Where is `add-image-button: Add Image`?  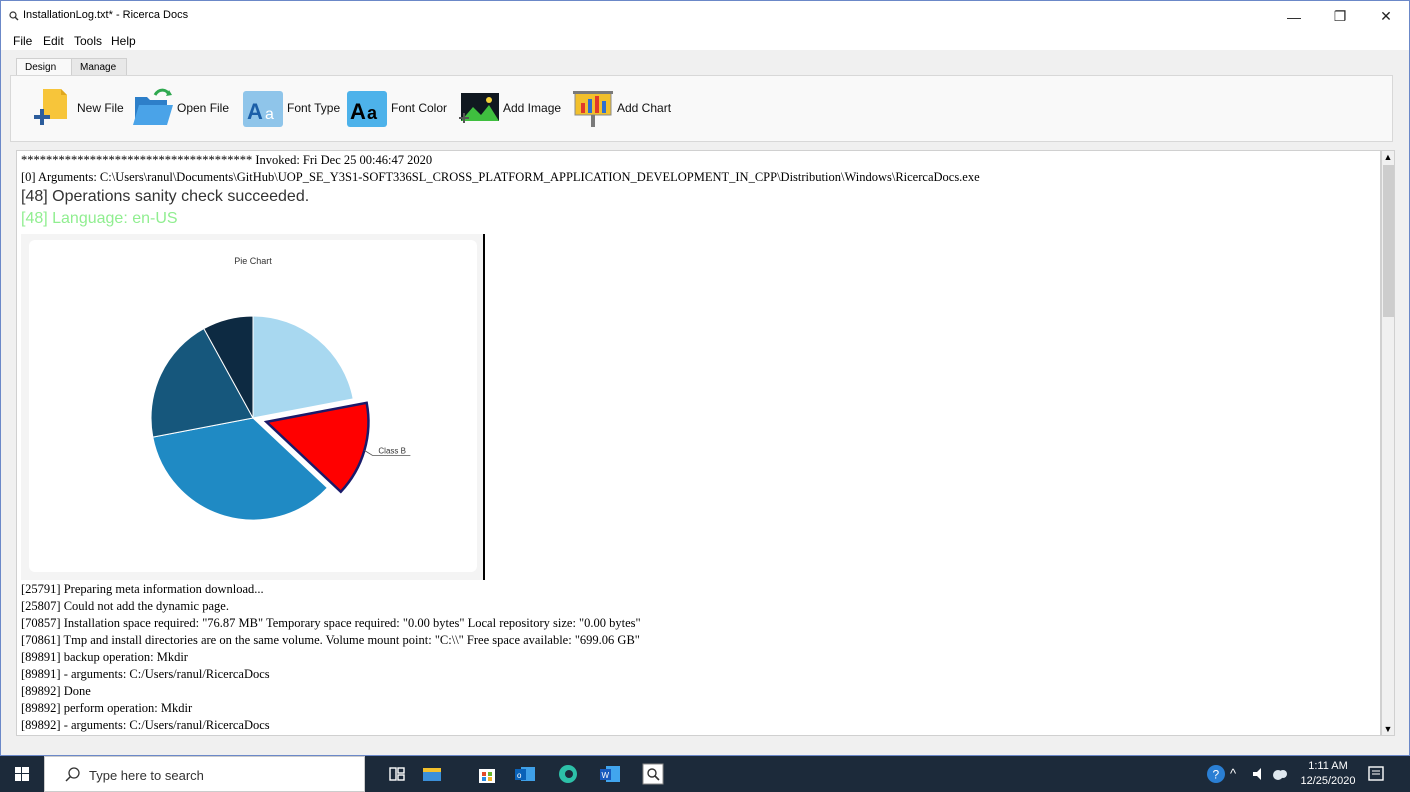
add-image-button: Add Image is located at coordinates (509, 108).